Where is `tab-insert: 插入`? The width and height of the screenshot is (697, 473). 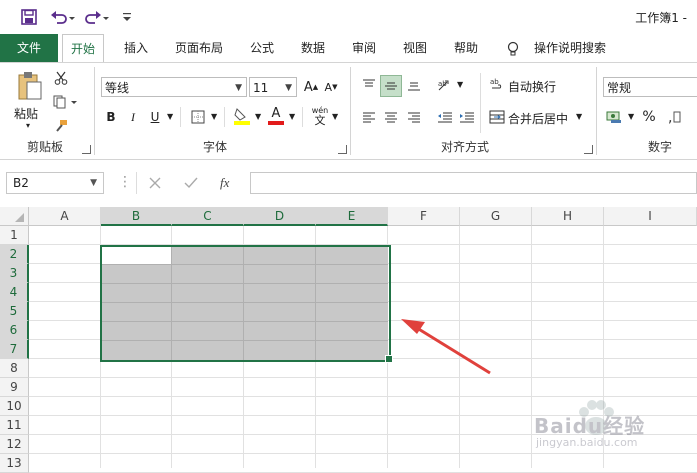
tab-insert: 插入 is located at coordinates (136, 48).